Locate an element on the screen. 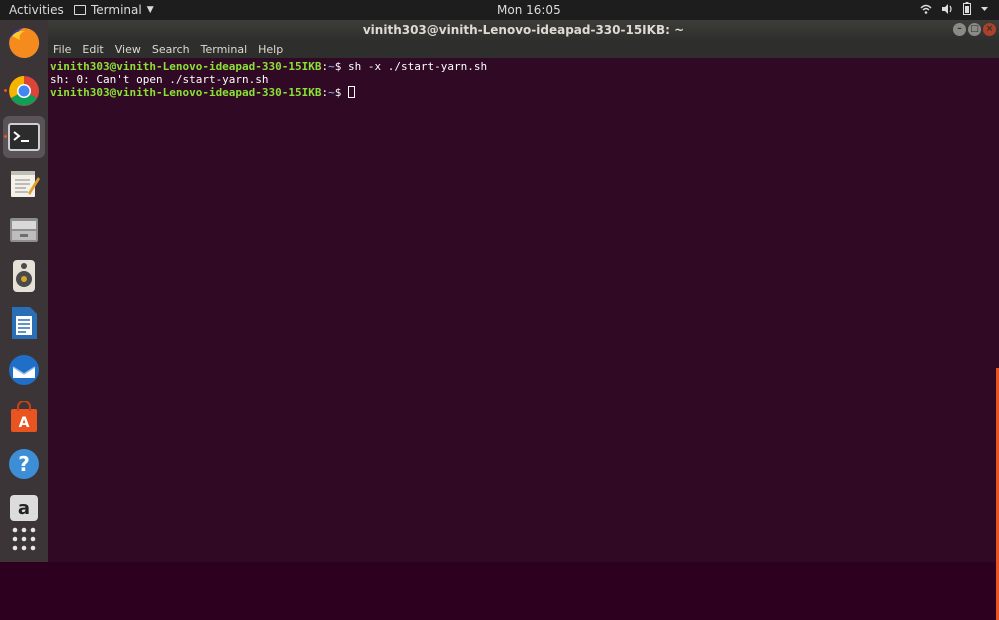  dock-terminal is located at coordinates (24, 137).